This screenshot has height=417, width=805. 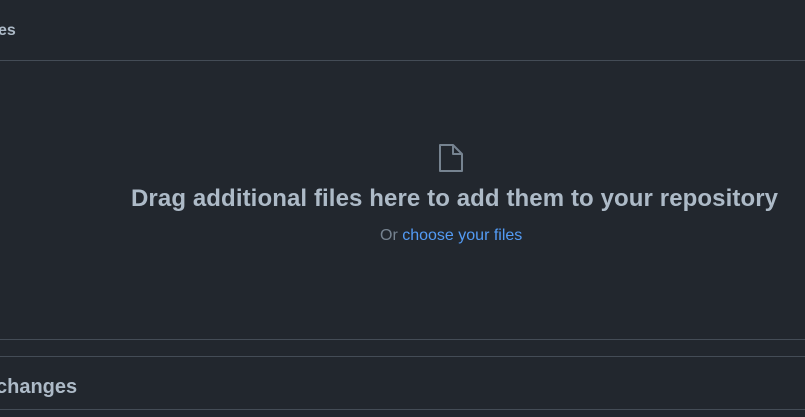 What do you see at coordinates (462, 235) in the screenshot?
I see `choose-files-link: choose your files` at bounding box center [462, 235].